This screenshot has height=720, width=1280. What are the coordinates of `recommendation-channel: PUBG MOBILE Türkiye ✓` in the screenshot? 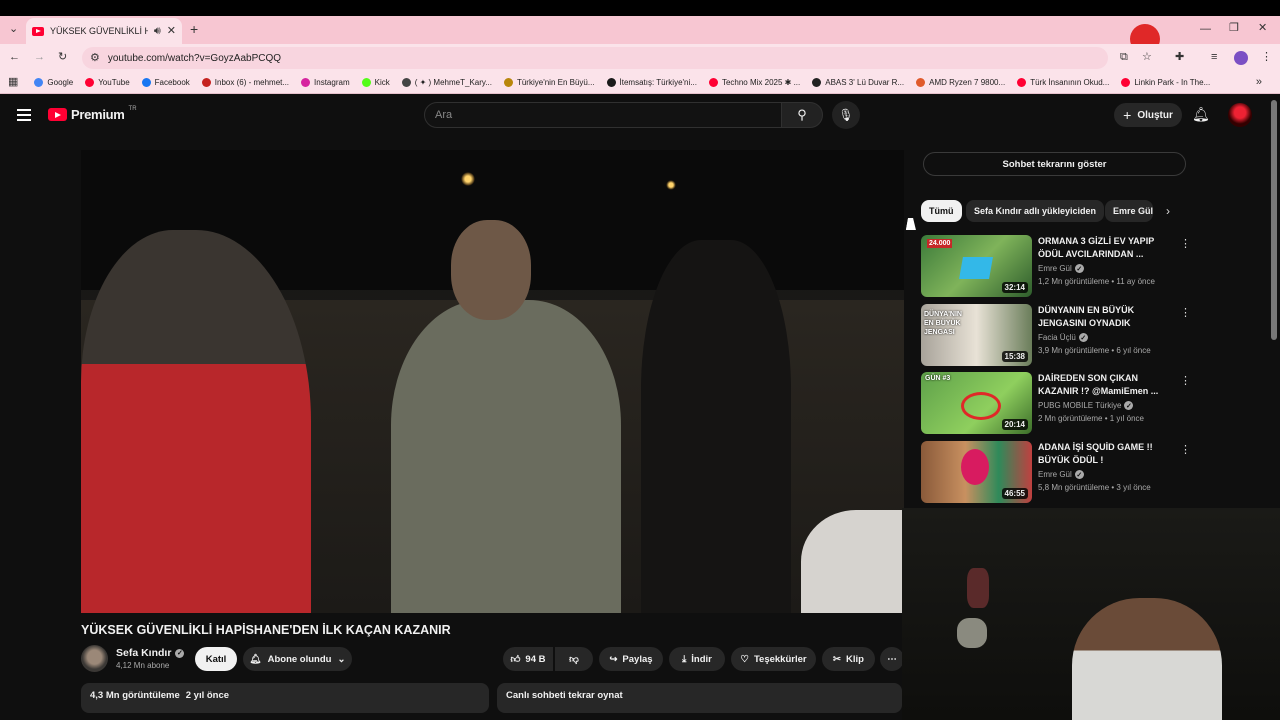 It's located at (1086, 405).